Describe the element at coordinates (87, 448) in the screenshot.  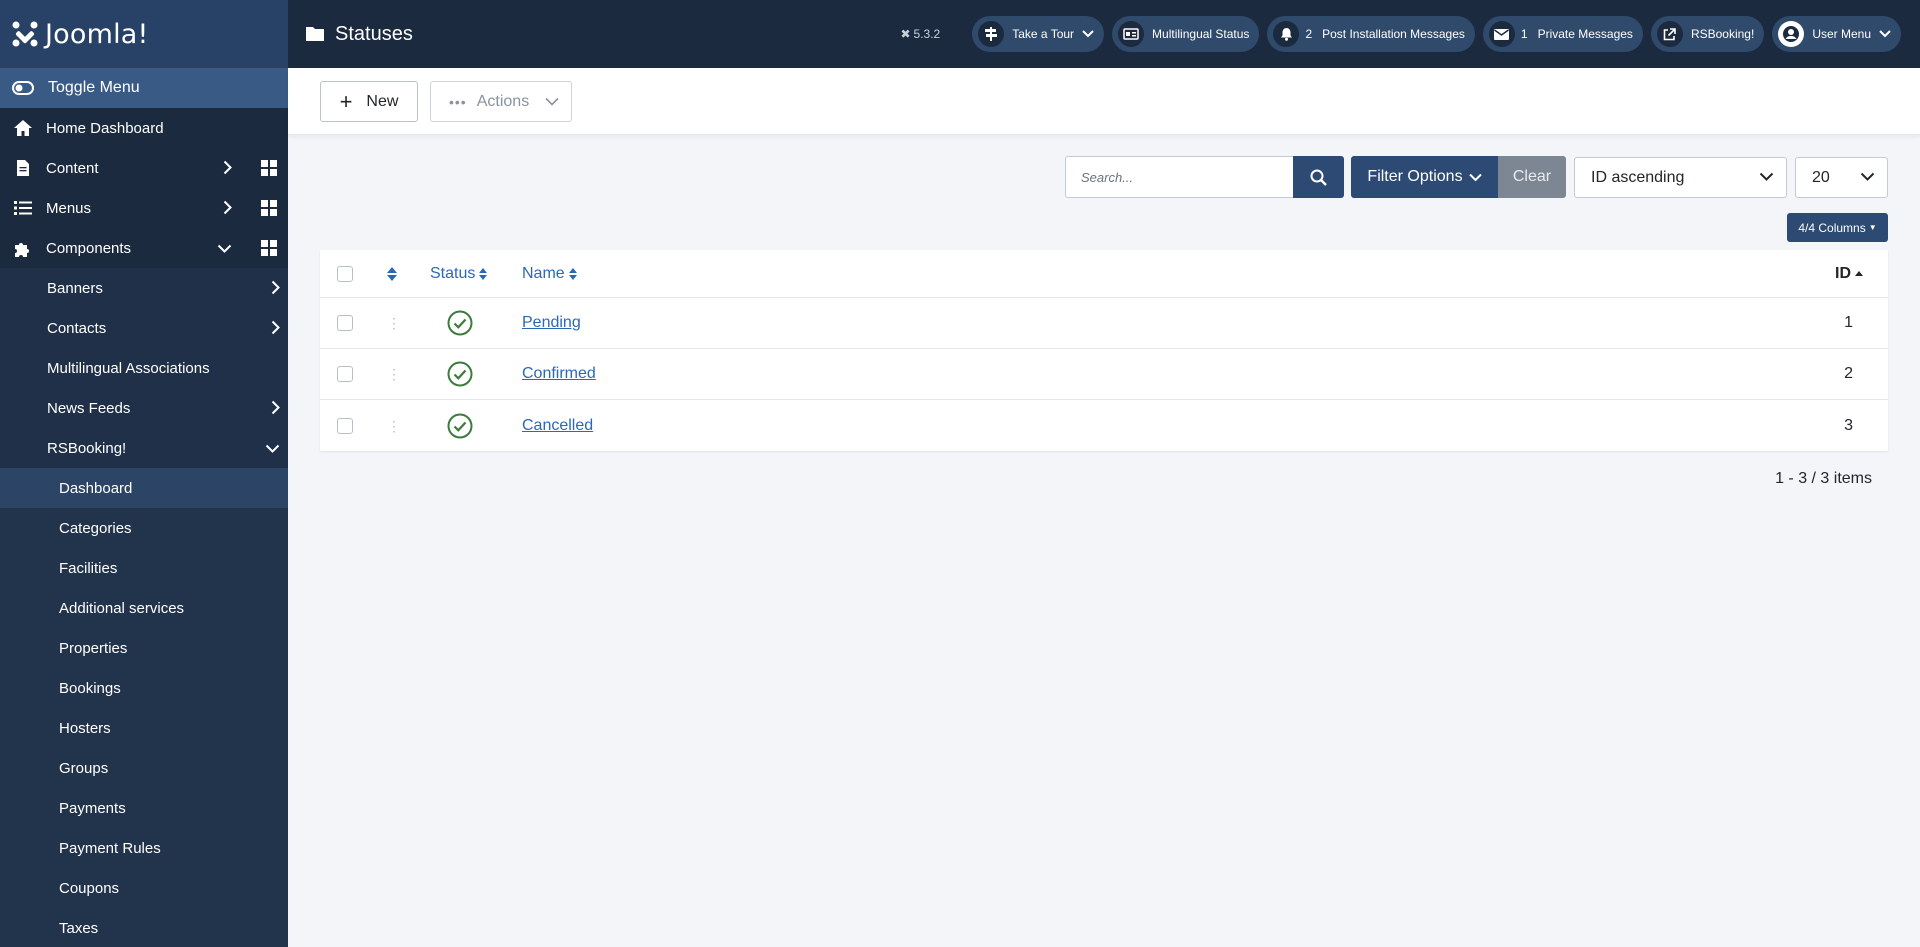
I see `sidebar-item-label: RSBooking!` at that location.